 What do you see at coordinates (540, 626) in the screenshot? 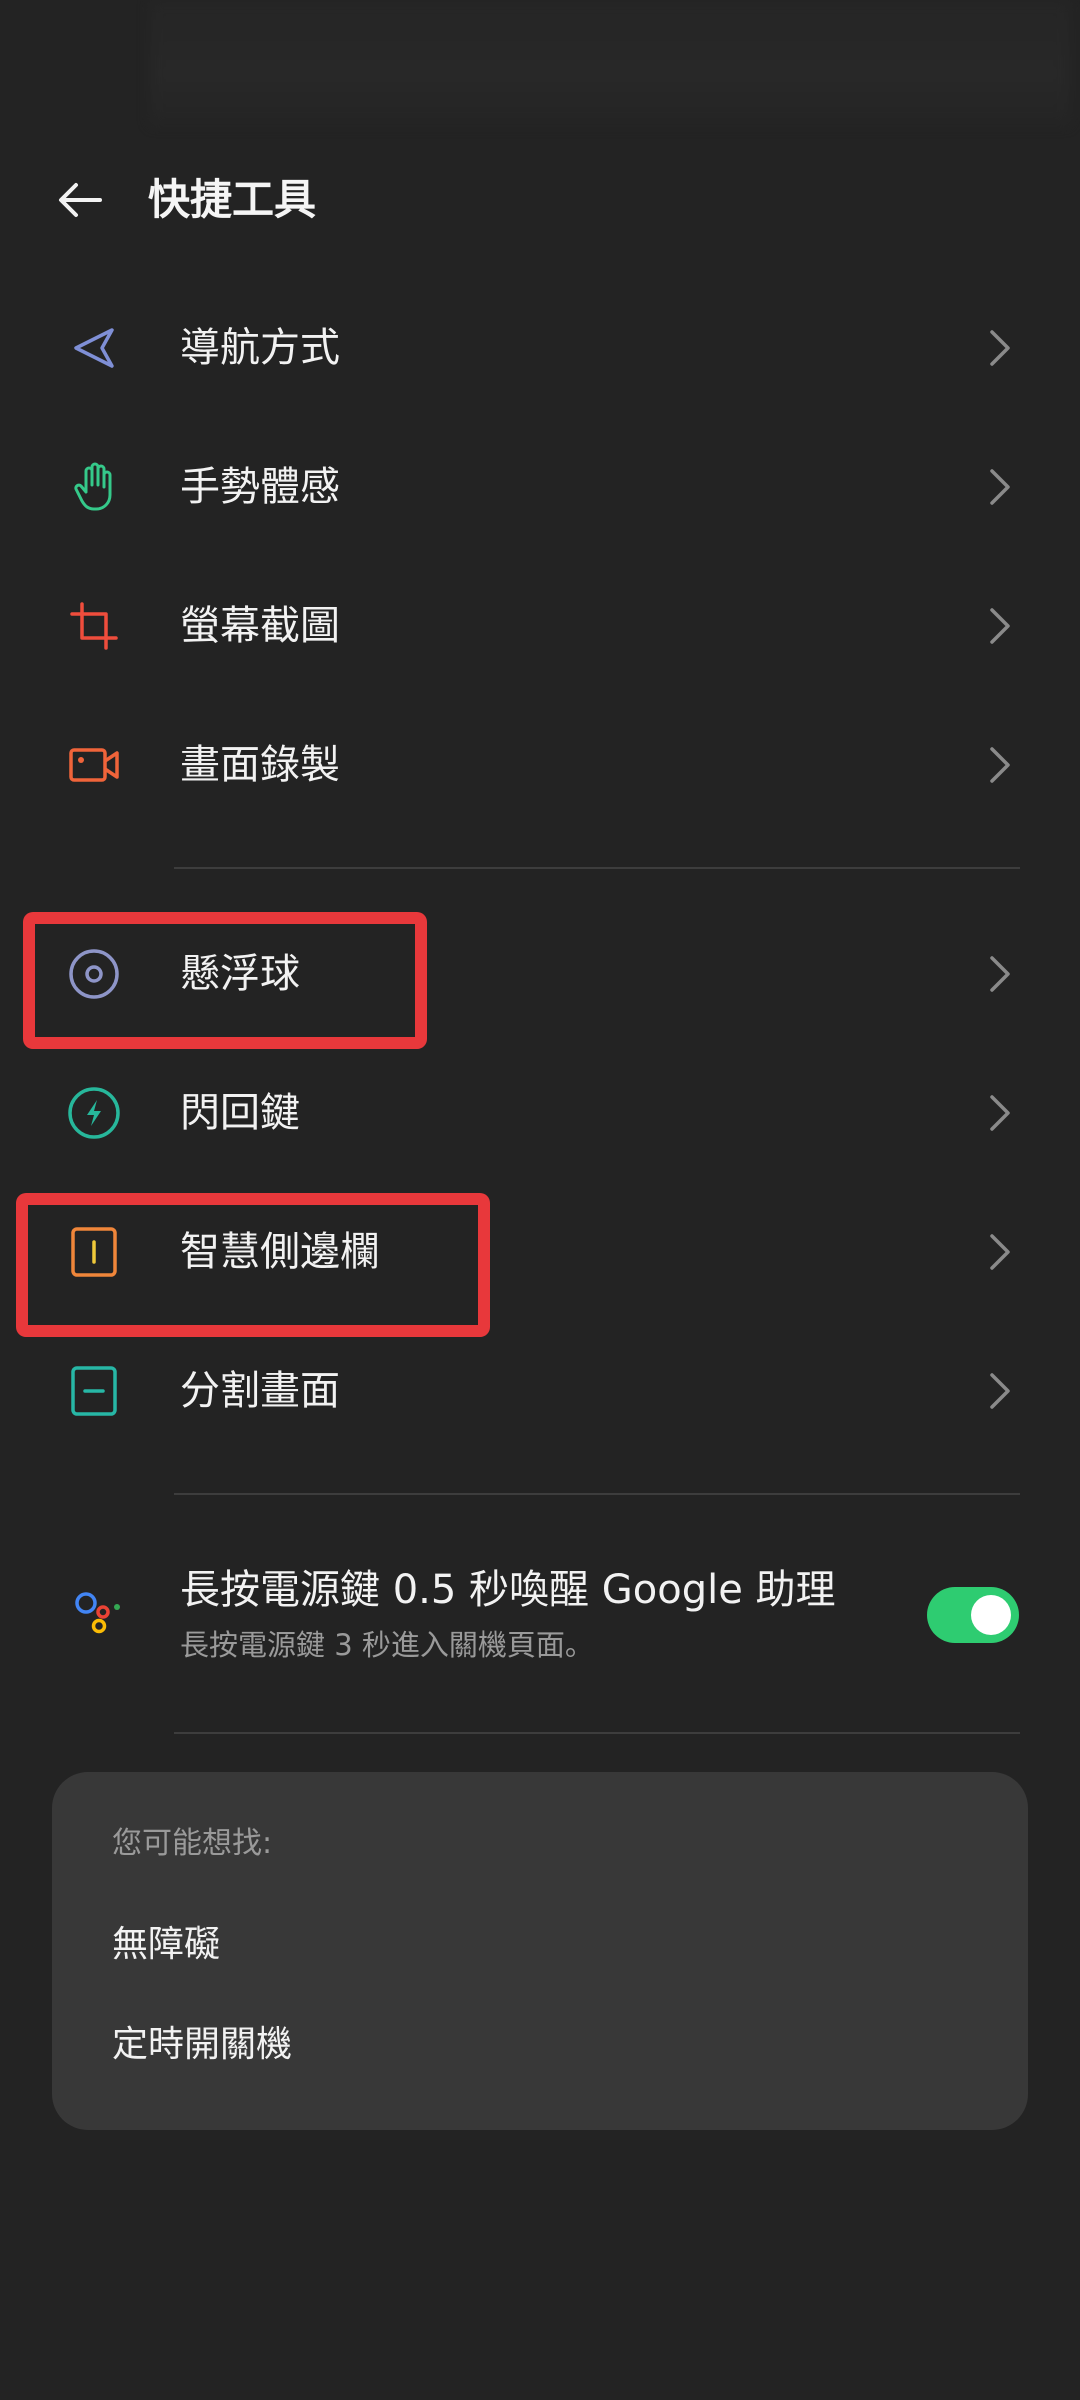
I see `menu-item-screenshot: 螢幕截圖` at bounding box center [540, 626].